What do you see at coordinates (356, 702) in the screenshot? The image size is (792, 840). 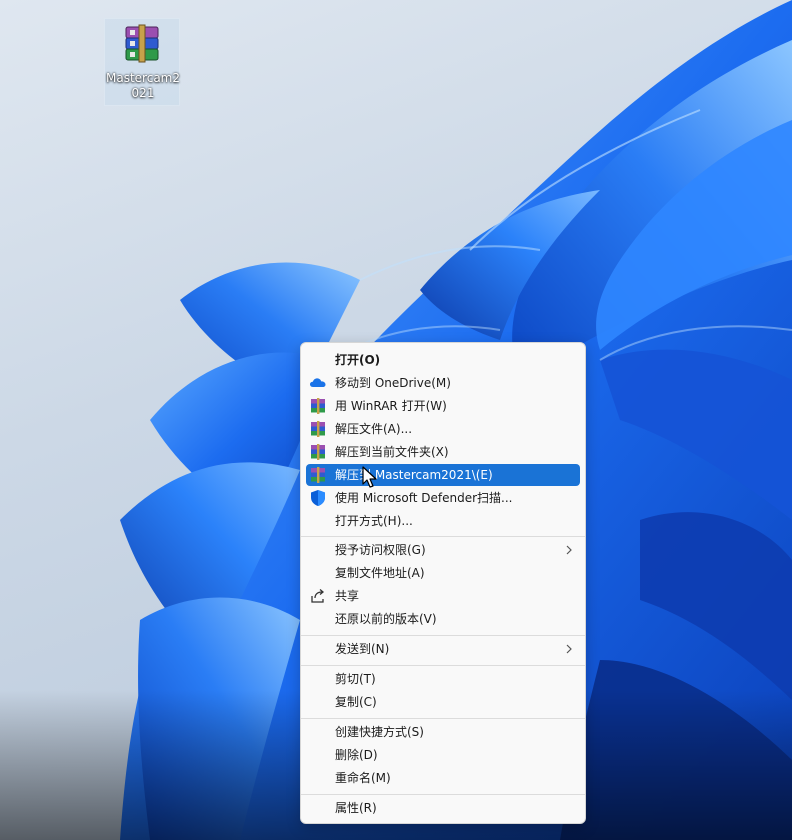 I see `menu-item-label: 复制(C)` at bounding box center [356, 702].